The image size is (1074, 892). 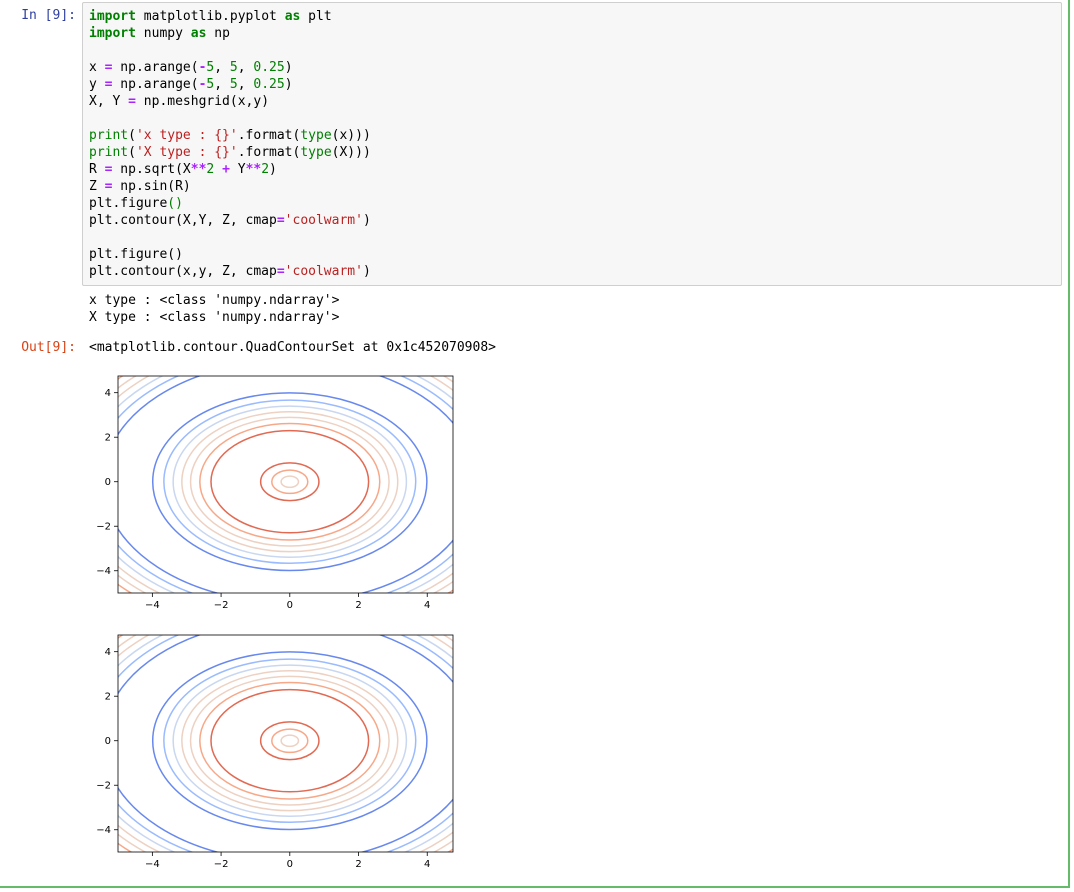 What do you see at coordinates (140, 186) in the screenshot?
I see `code-line: Z = np.sin(R)` at bounding box center [140, 186].